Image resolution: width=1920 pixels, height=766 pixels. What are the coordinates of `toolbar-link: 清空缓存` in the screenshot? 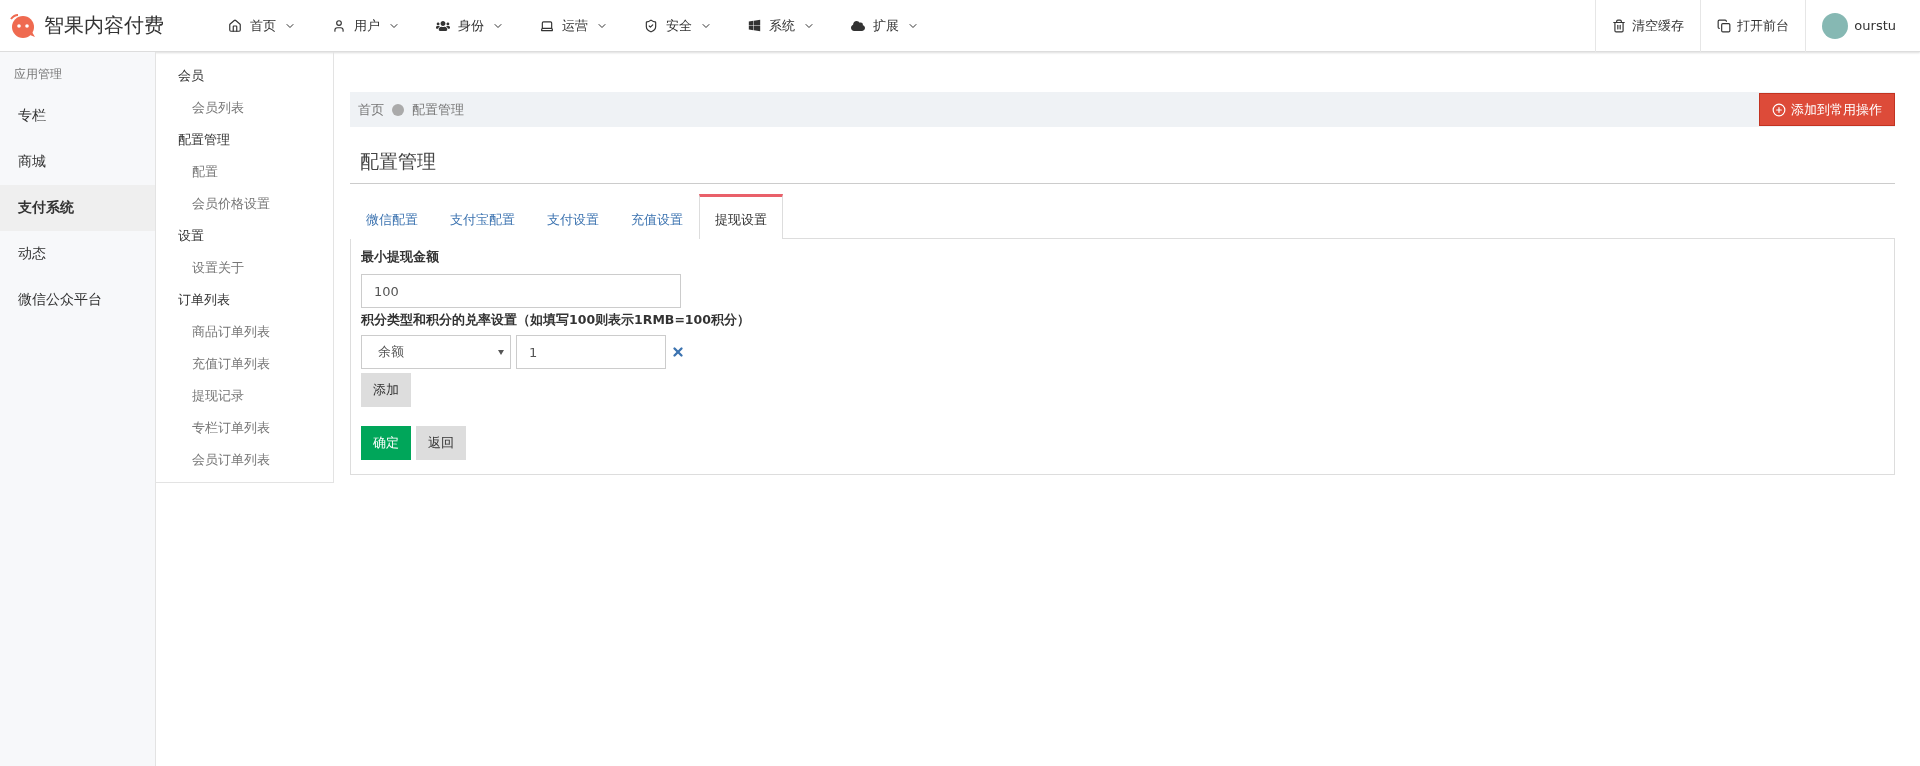 It's located at (1648, 26).